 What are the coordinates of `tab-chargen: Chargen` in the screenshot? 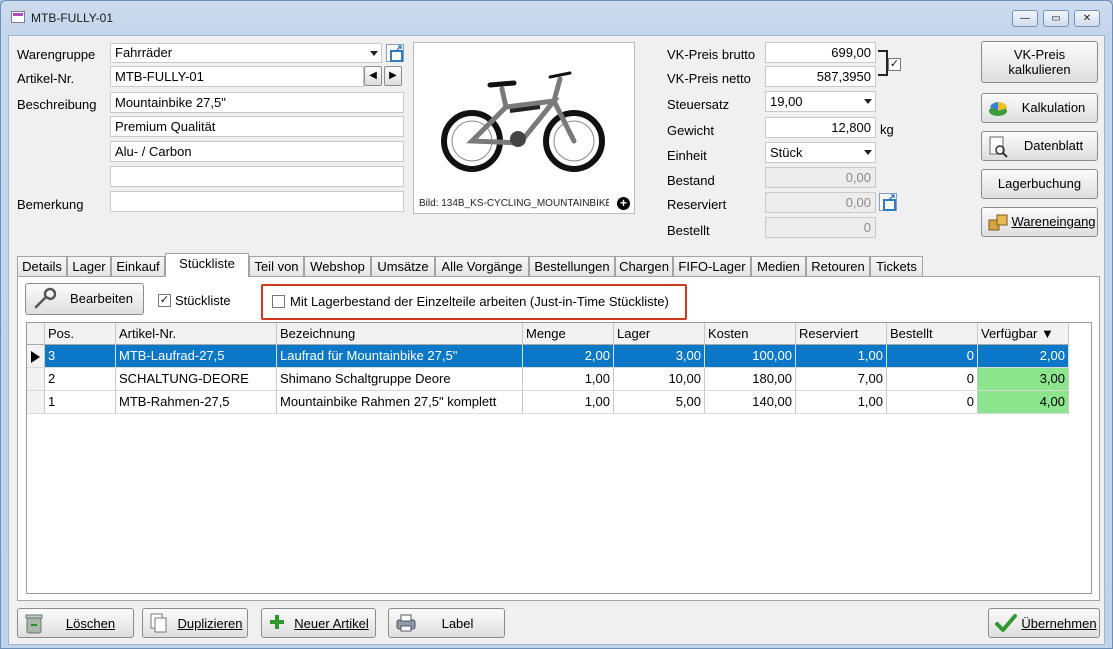 It's located at (644, 266).